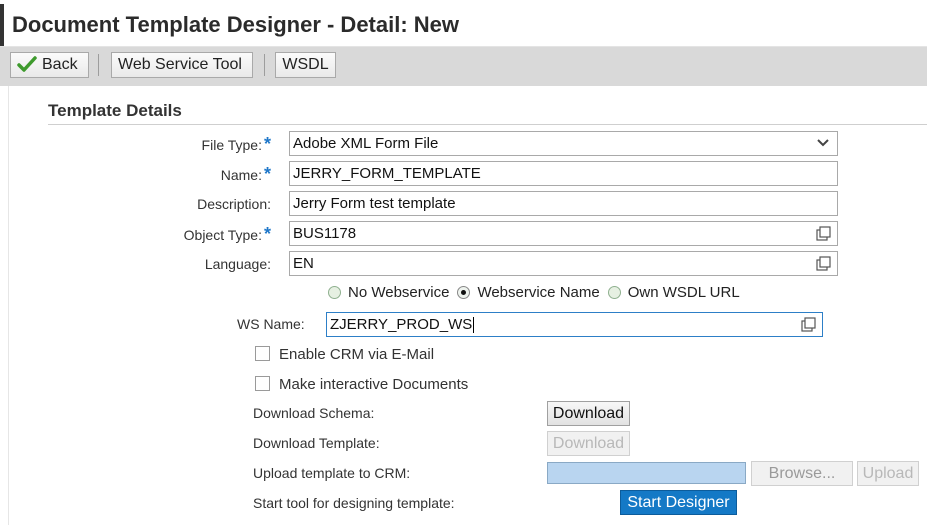  Describe the element at coordinates (678, 502) in the screenshot. I see `start-designer-button: Start Designer` at that location.